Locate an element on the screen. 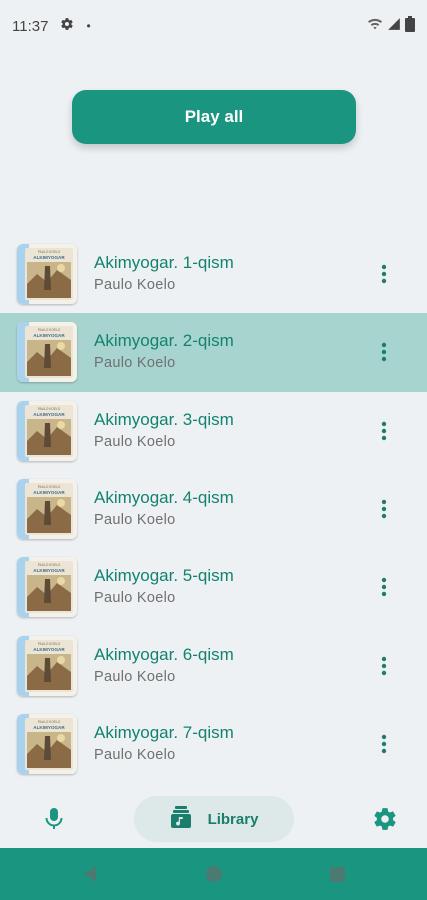 The height and width of the screenshot is (900, 427). library-icon is located at coordinates (181, 819).